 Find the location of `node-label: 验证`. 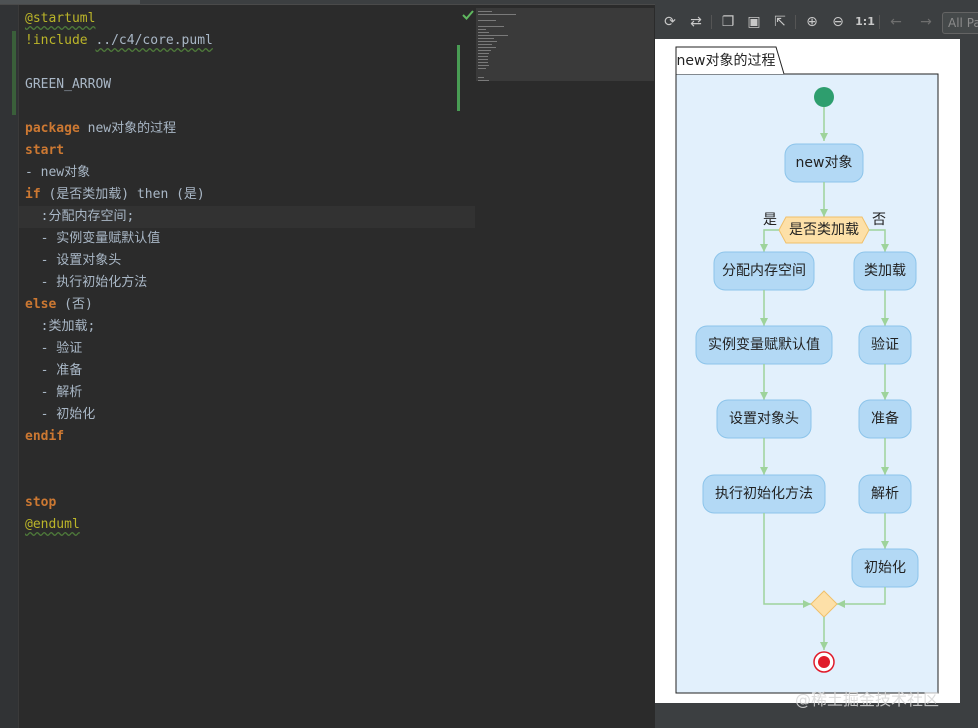

node-label: 验证 is located at coordinates (885, 345).